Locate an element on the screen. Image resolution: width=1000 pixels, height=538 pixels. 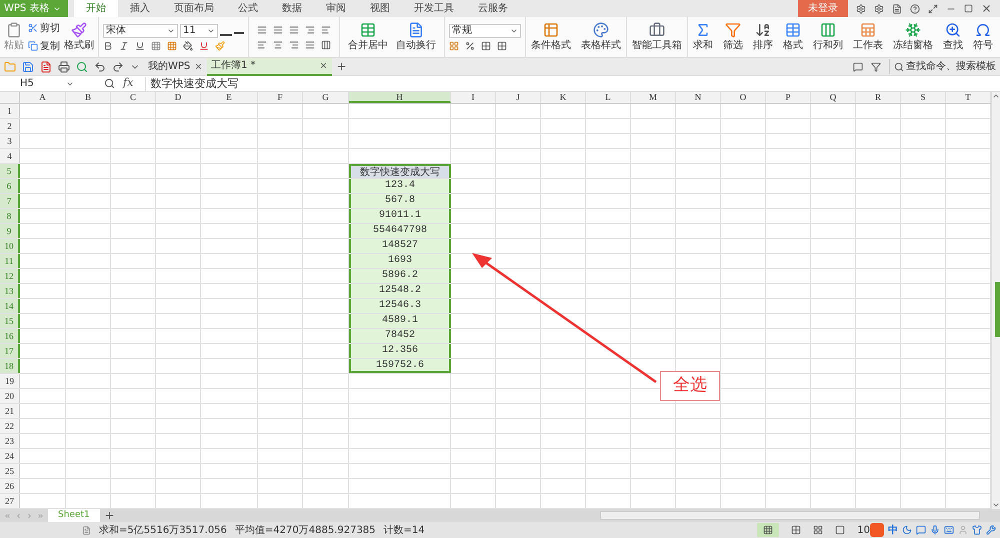
menu-tab: 页面布局 is located at coordinates (194, 8).